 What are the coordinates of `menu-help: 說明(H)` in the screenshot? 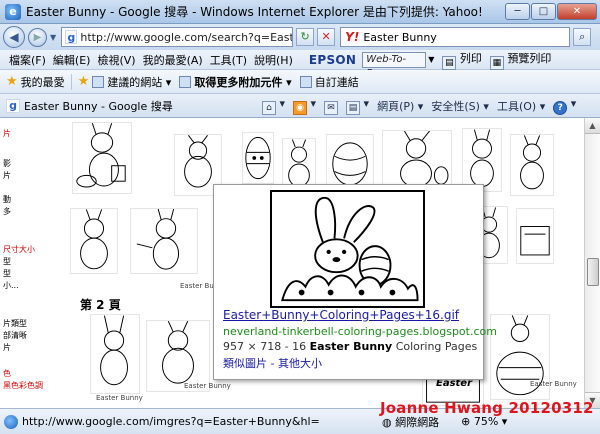 It's located at (273, 60).